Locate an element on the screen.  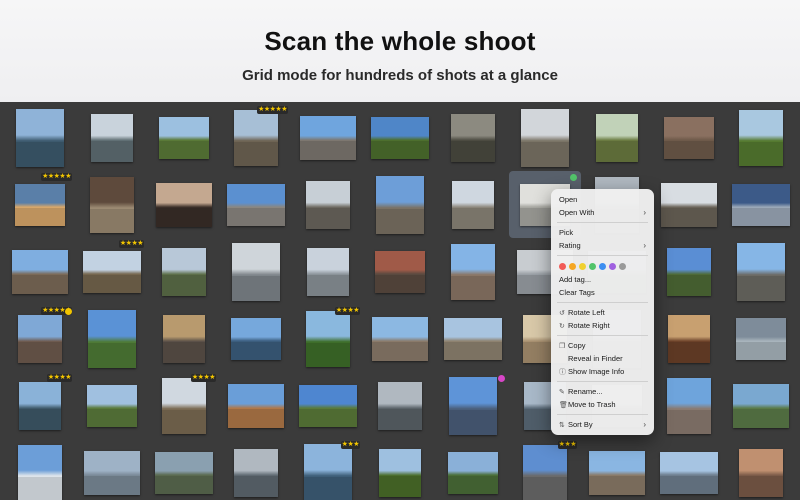
photo-shop-street is located at coordinates (473, 271).